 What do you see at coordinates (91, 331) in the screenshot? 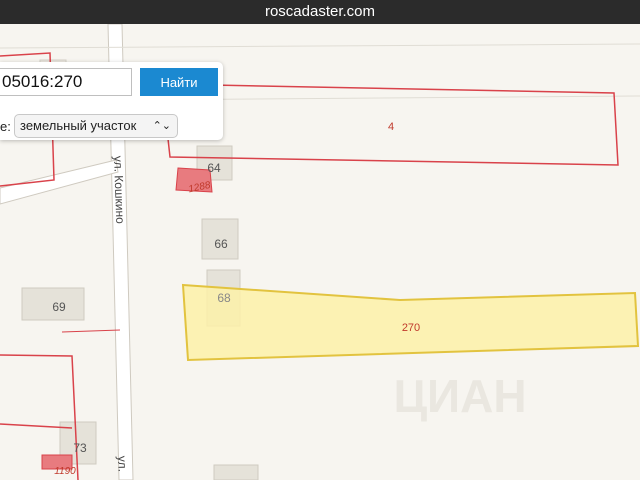
I see `parcel-outline` at bounding box center [91, 331].